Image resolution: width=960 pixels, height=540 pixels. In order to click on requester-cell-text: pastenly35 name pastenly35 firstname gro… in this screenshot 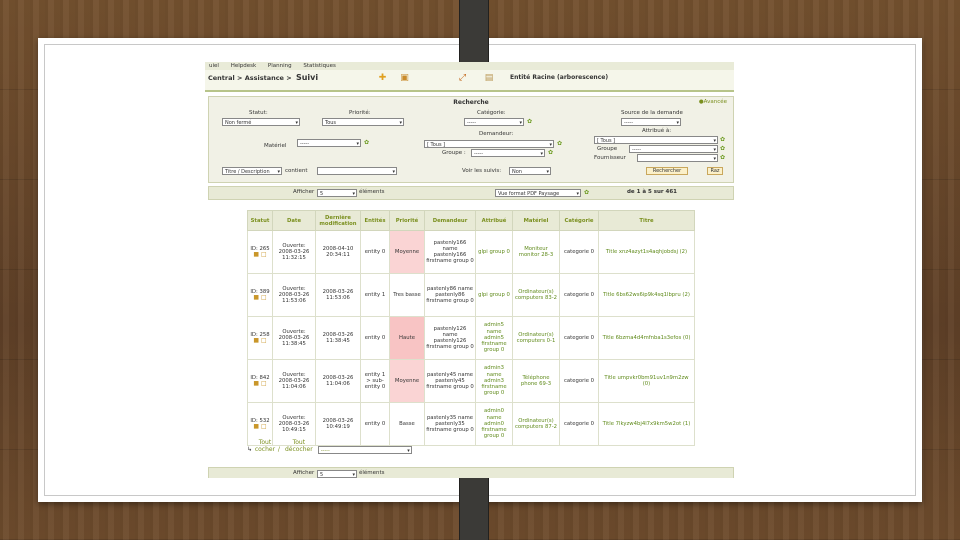, I will do `click(450, 424)`.